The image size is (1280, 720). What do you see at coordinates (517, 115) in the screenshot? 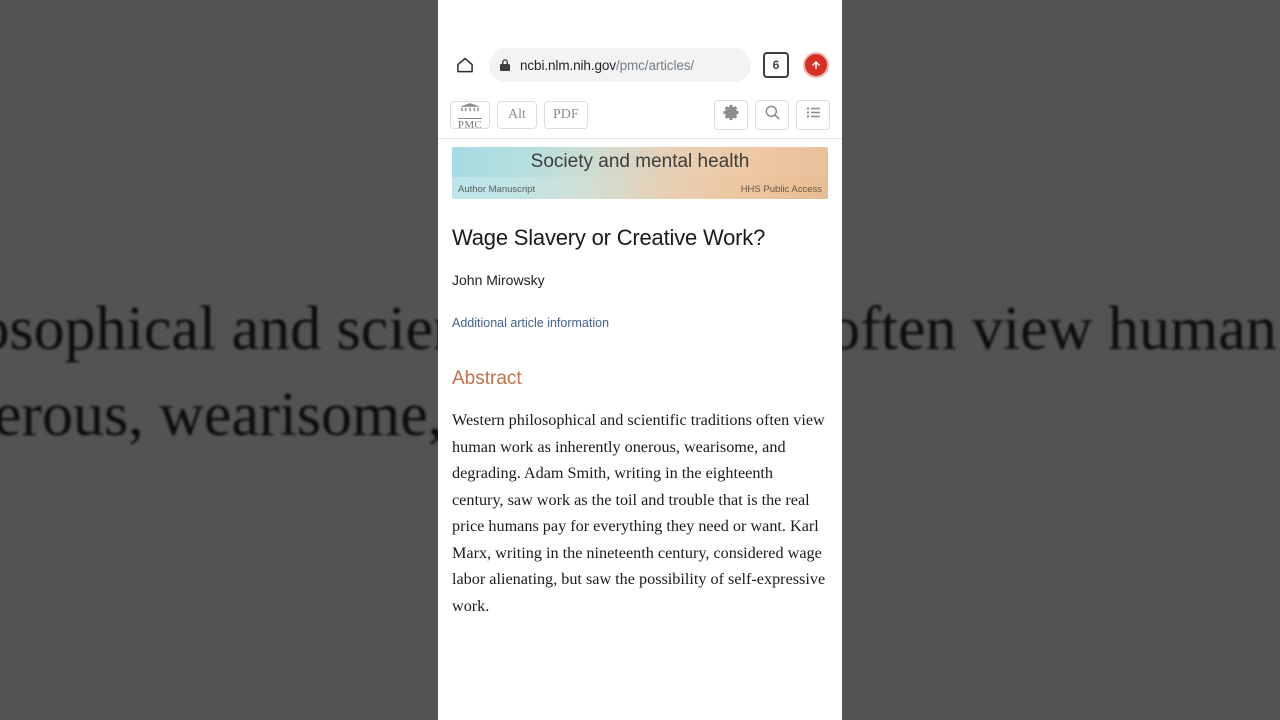
I see `alt-button: Alt` at bounding box center [517, 115].